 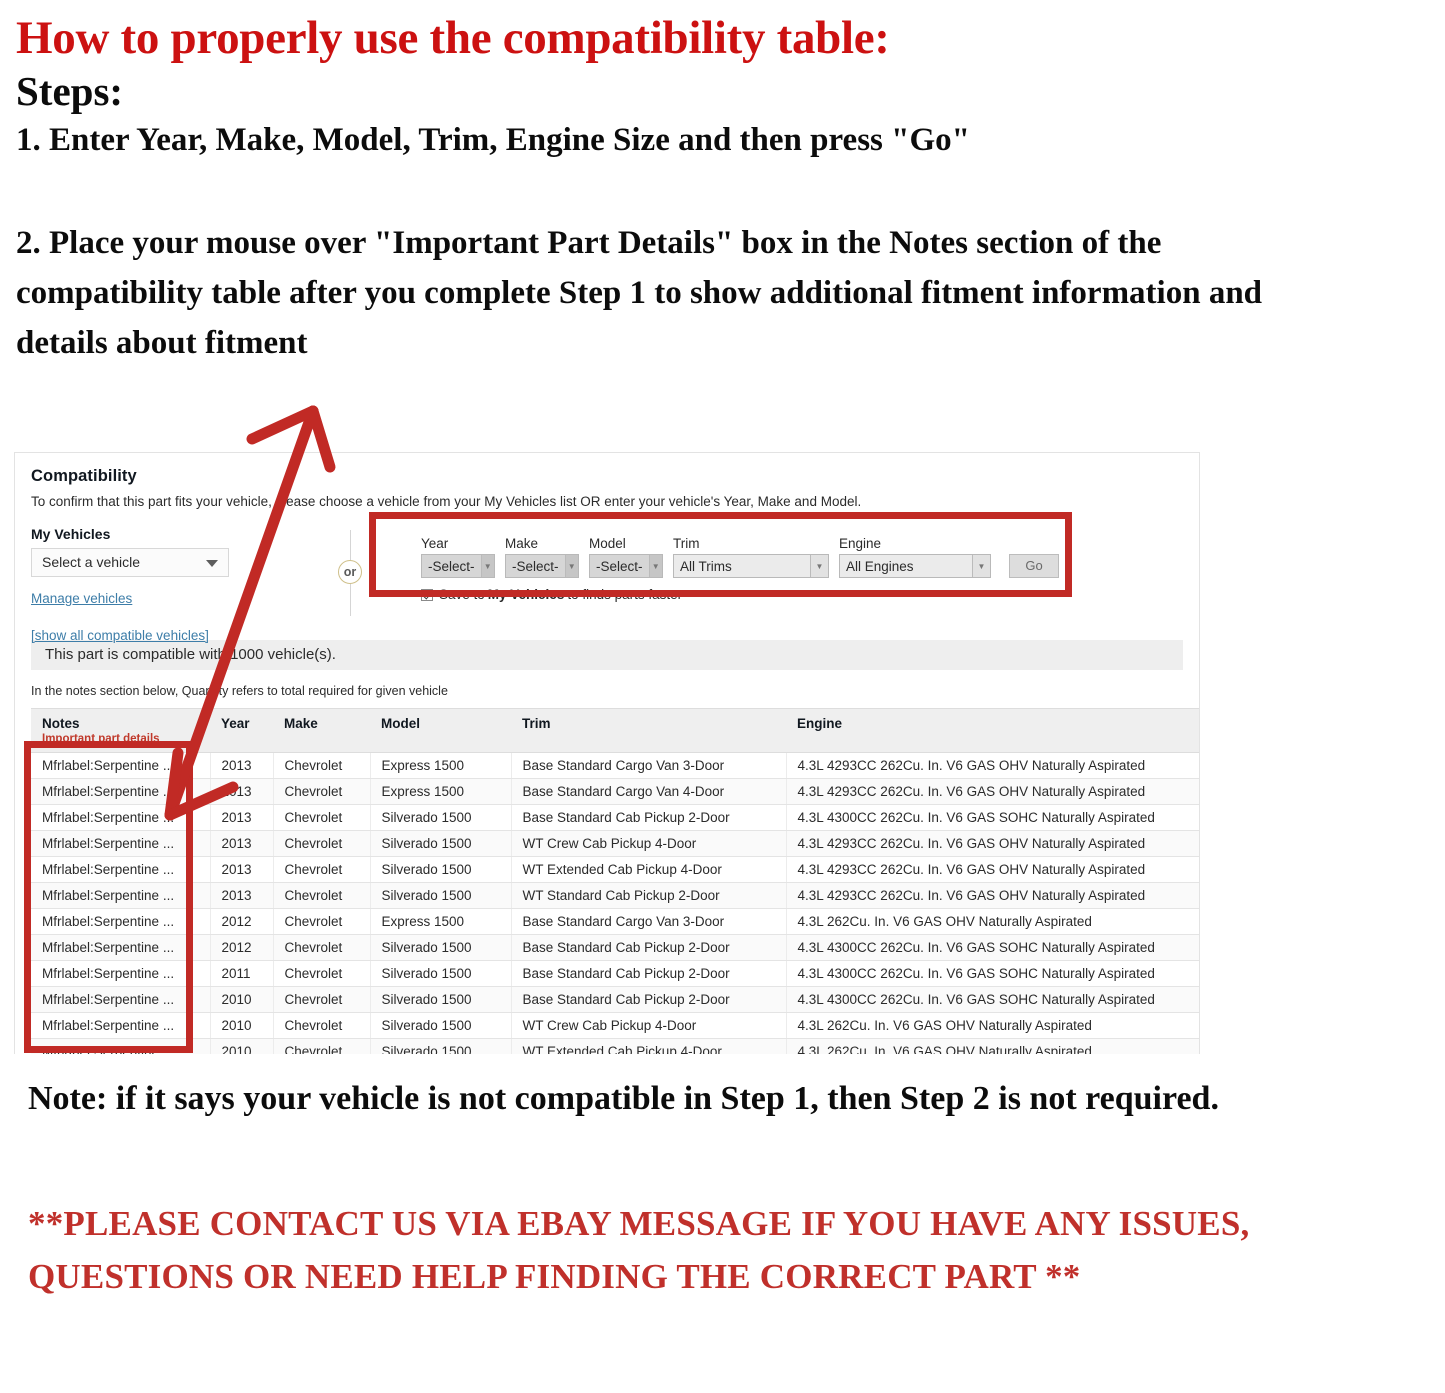 What do you see at coordinates (156, 598) in the screenshot?
I see `manage-vehicles-link: Manage vehicles` at bounding box center [156, 598].